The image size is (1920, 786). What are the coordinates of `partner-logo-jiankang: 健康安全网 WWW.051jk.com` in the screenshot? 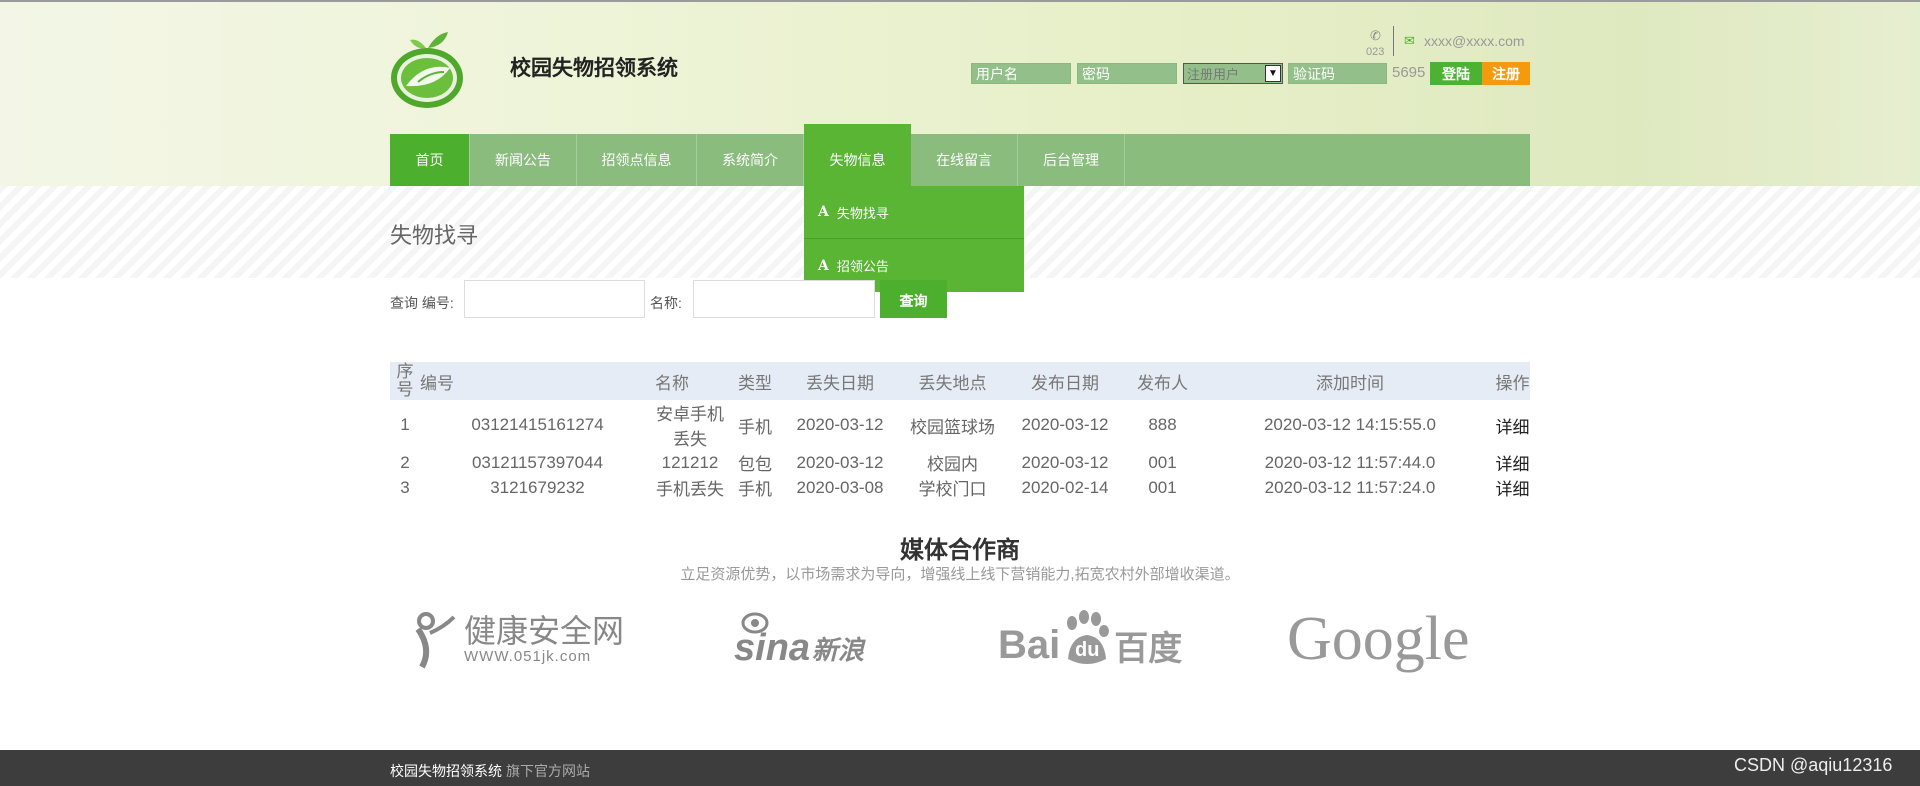 It's located at (517, 639).